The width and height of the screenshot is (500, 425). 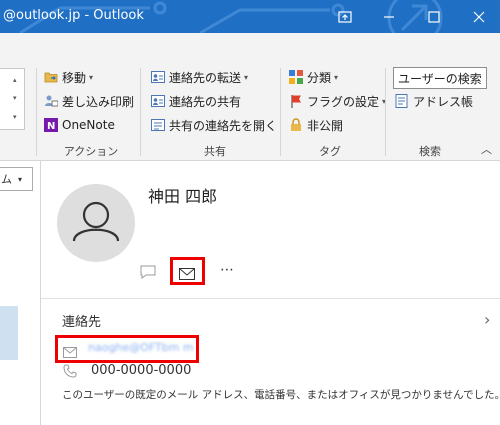 I want to click on chevron-right-icon: ›, so click(x=487, y=319).